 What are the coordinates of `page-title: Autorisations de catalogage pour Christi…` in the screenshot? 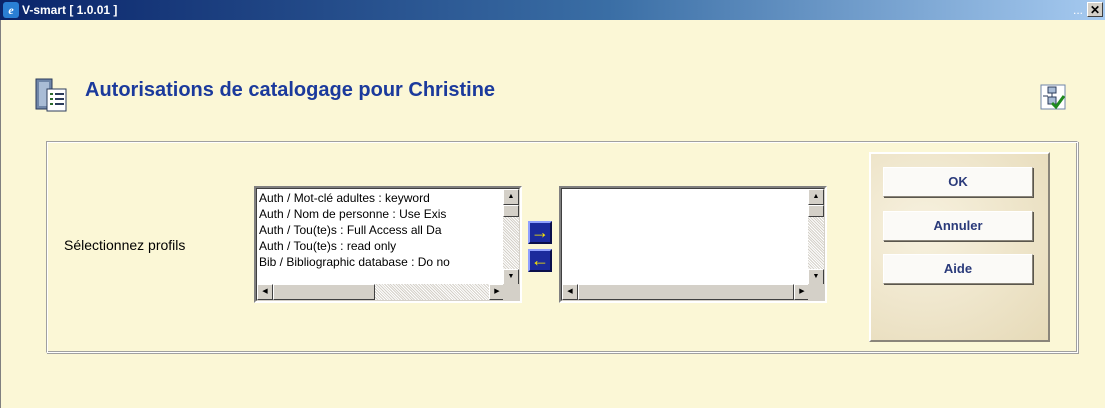 It's located at (290, 90).